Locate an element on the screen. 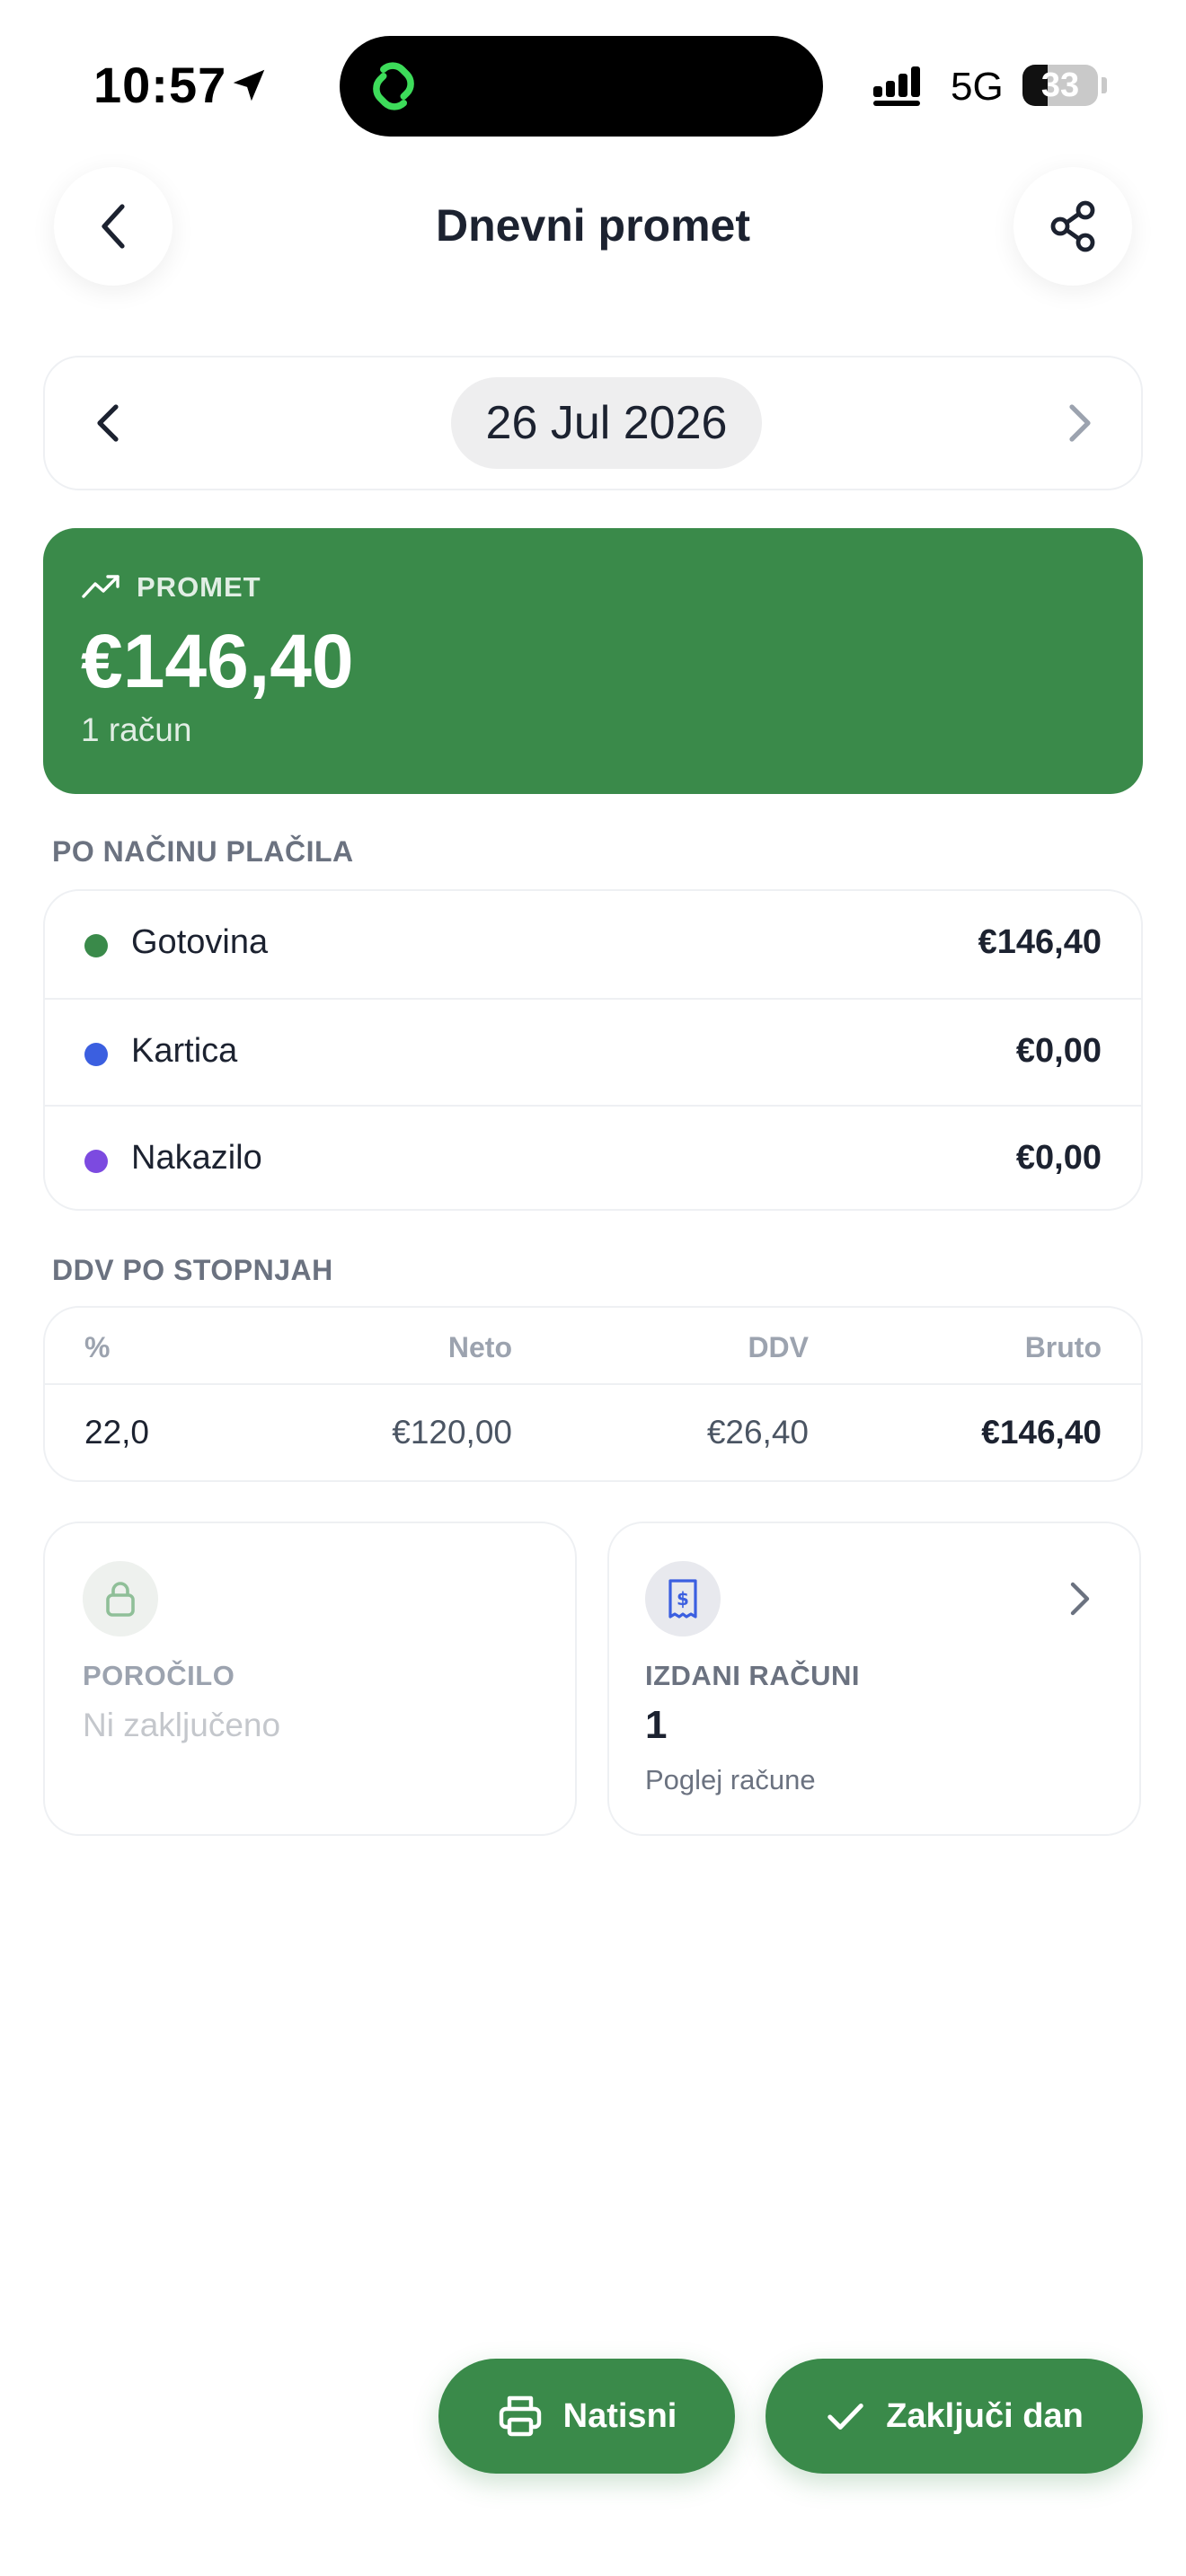  selected-date: 26 Jul 2026 is located at coordinates (606, 423).